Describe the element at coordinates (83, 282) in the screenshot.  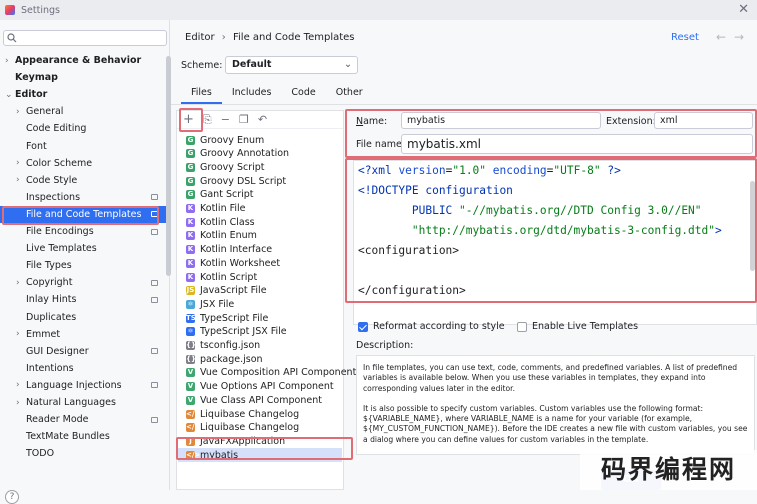
I see `sidebar-item-copyright: › Copyright` at that location.